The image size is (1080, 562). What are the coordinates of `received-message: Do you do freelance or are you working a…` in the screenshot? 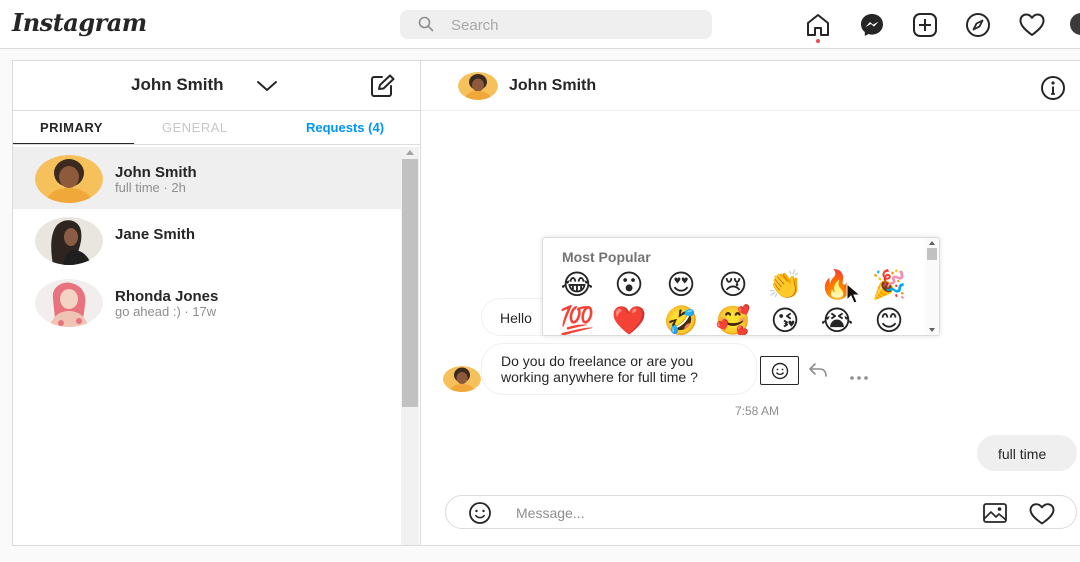 It's located at (619, 369).